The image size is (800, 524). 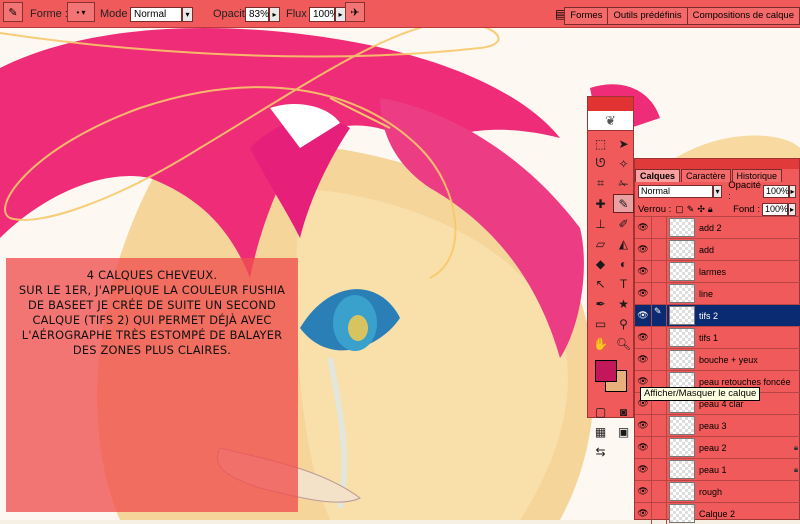 I want to click on opacity-slider-icon: ▸, so click(x=792, y=191).